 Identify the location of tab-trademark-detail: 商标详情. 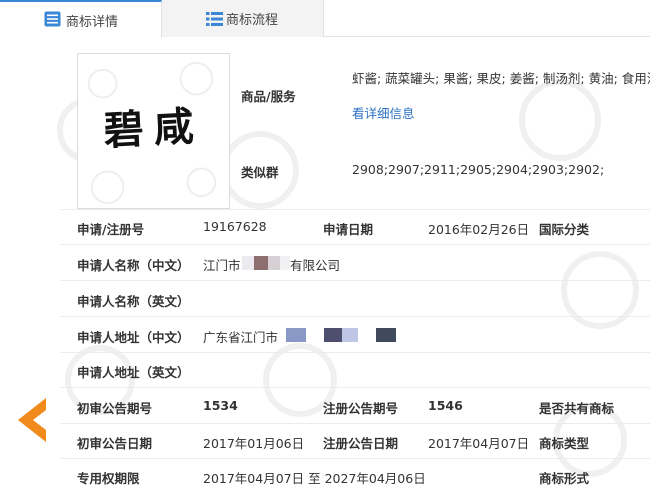
(81, 19).